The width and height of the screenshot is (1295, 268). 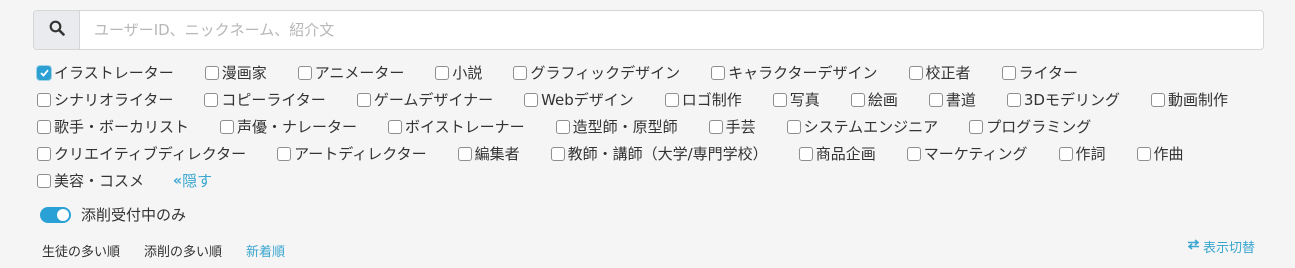 I want to click on category-checkbox-item: ゲームデザイナー, so click(x=425, y=99).